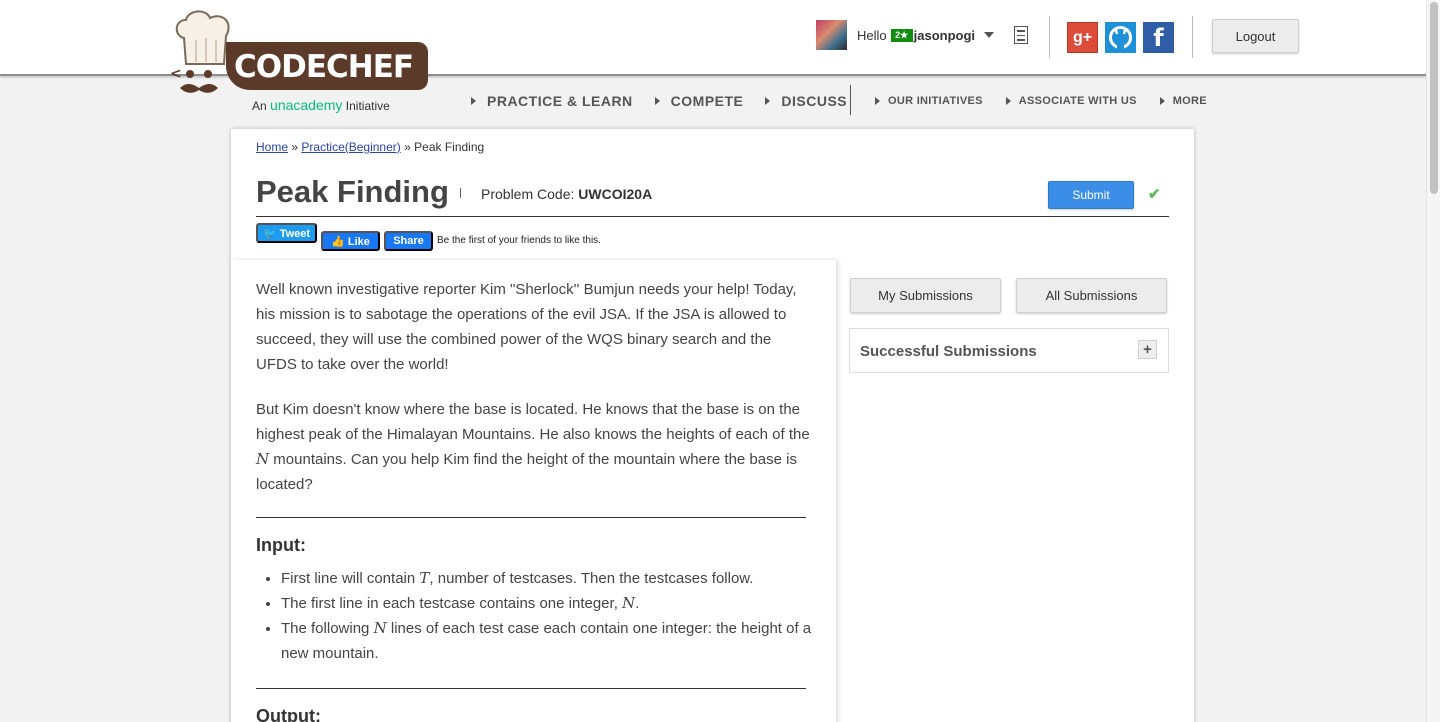  What do you see at coordinates (449, 147) in the screenshot?
I see `breadcrumb-current: Peak Finding` at bounding box center [449, 147].